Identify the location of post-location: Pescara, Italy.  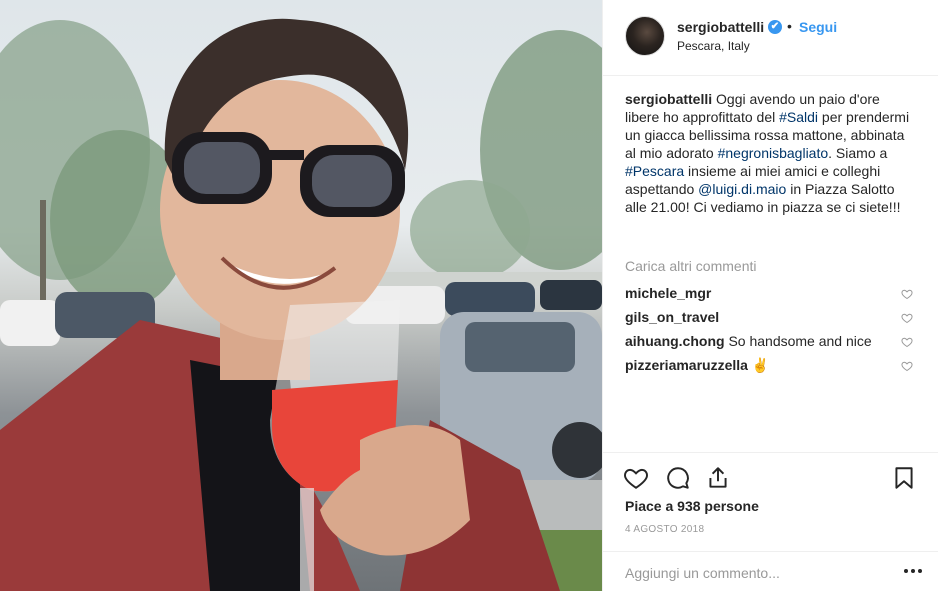
(713, 46).